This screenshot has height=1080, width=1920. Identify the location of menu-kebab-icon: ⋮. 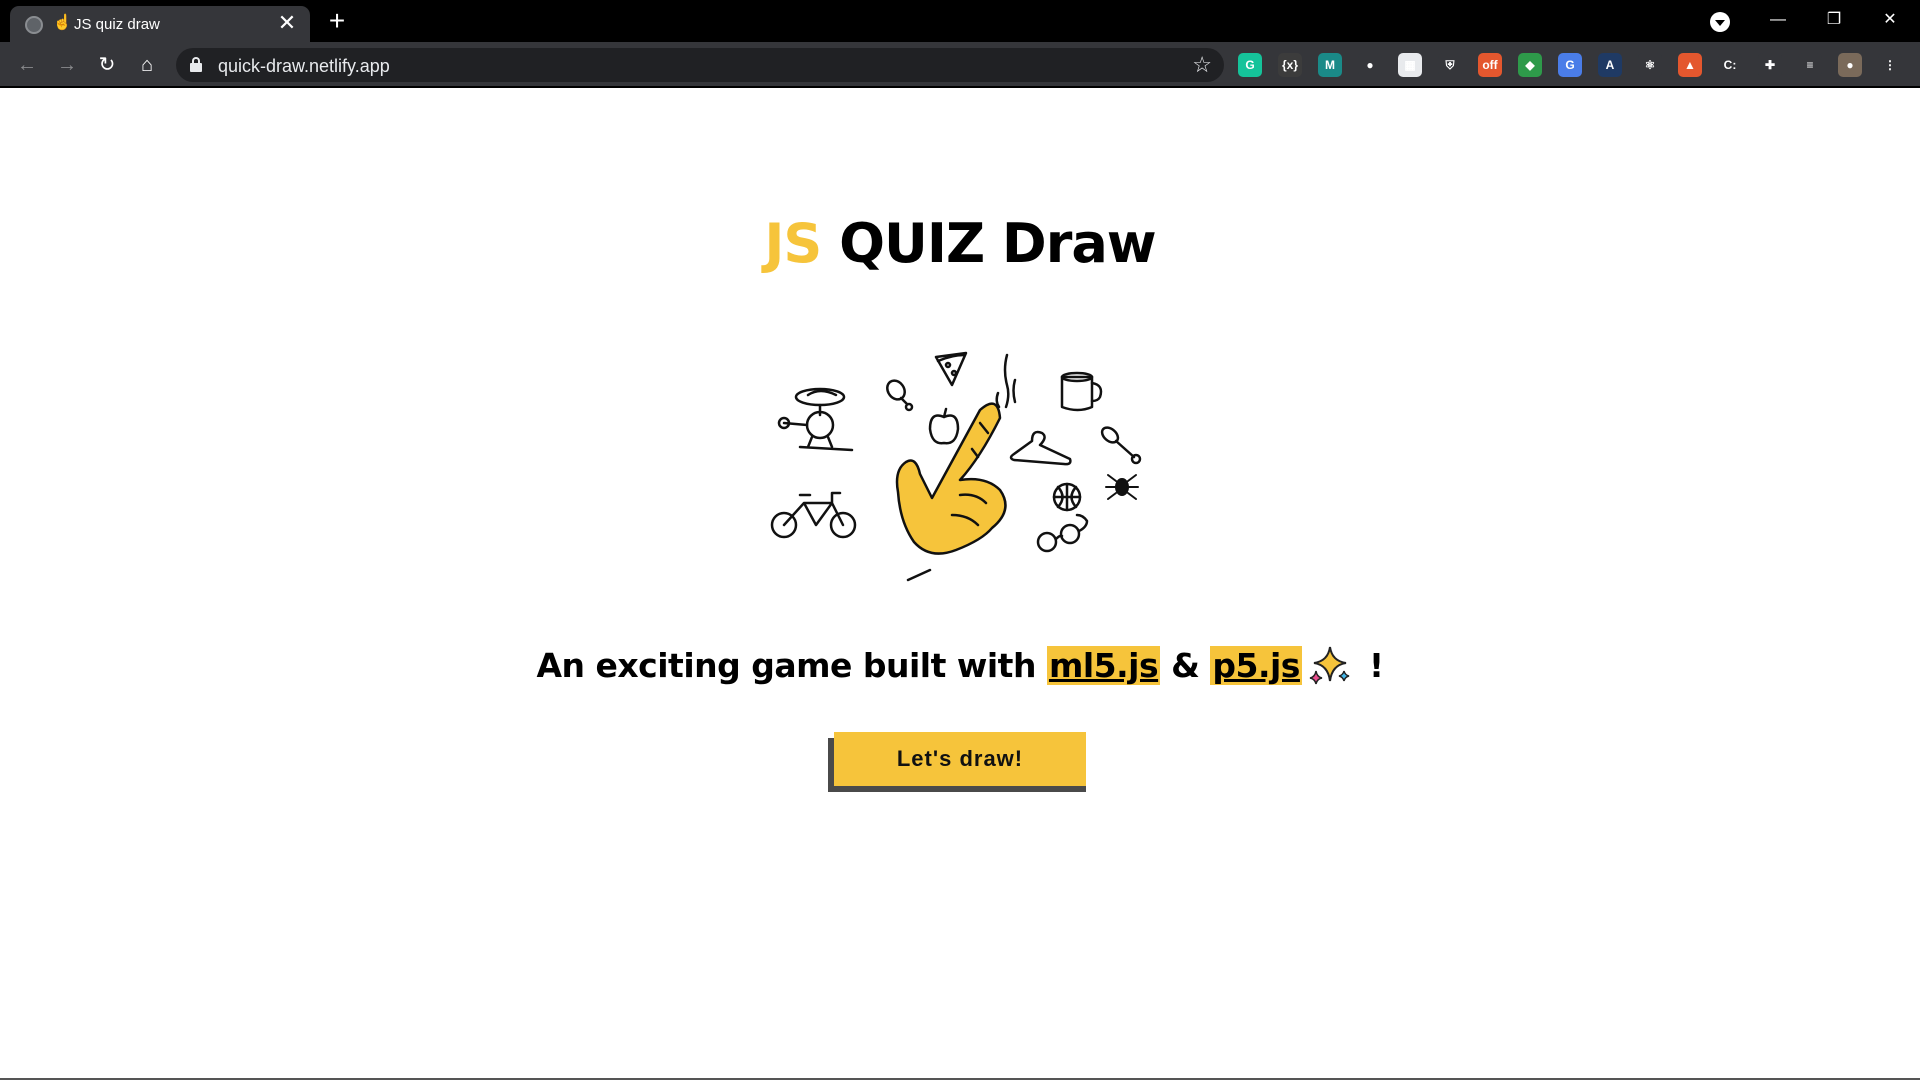
(1890, 65).